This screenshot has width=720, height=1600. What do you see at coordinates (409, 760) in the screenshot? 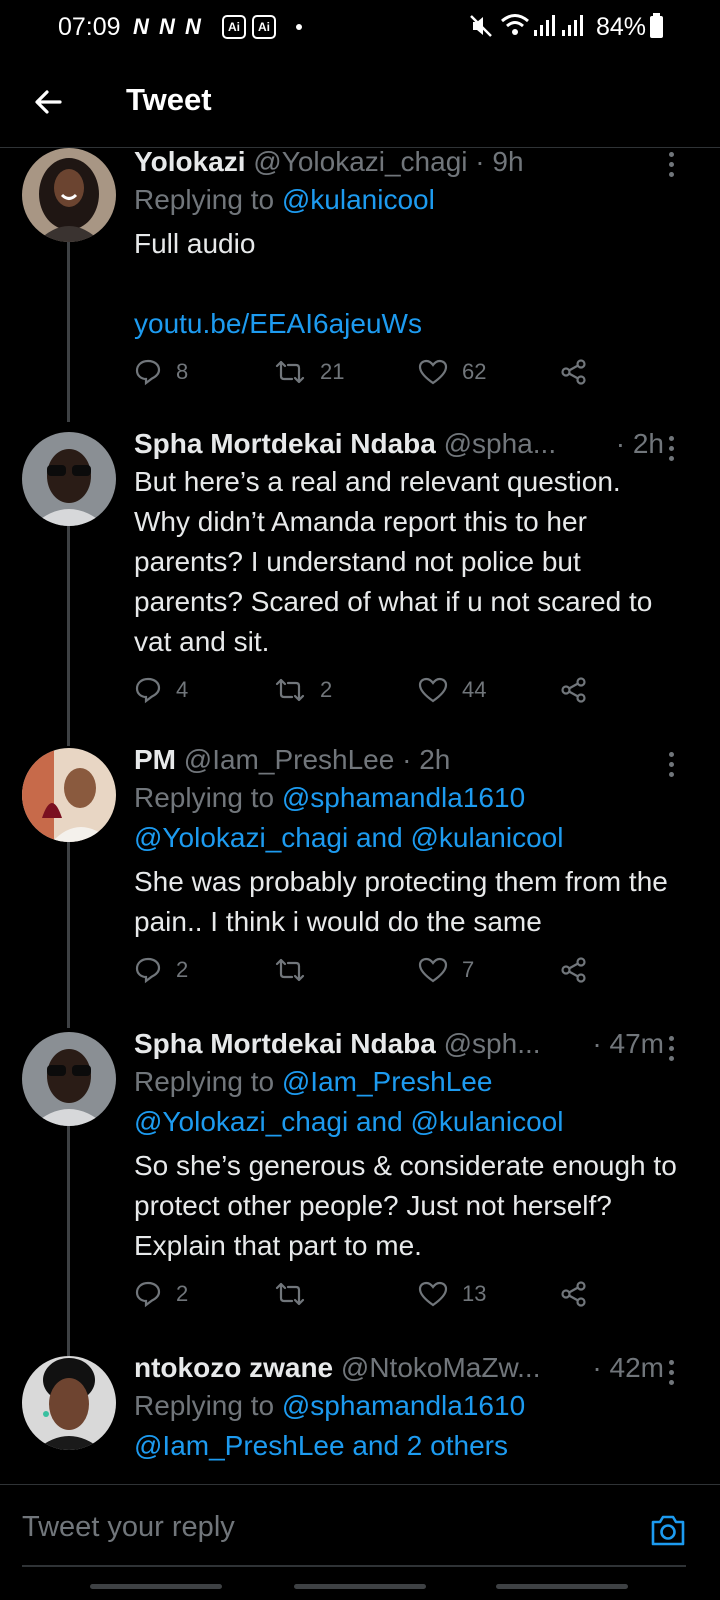
I see `tweet-header: PM @Iam_PreshLee · 2h` at bounding box center [409, 760].